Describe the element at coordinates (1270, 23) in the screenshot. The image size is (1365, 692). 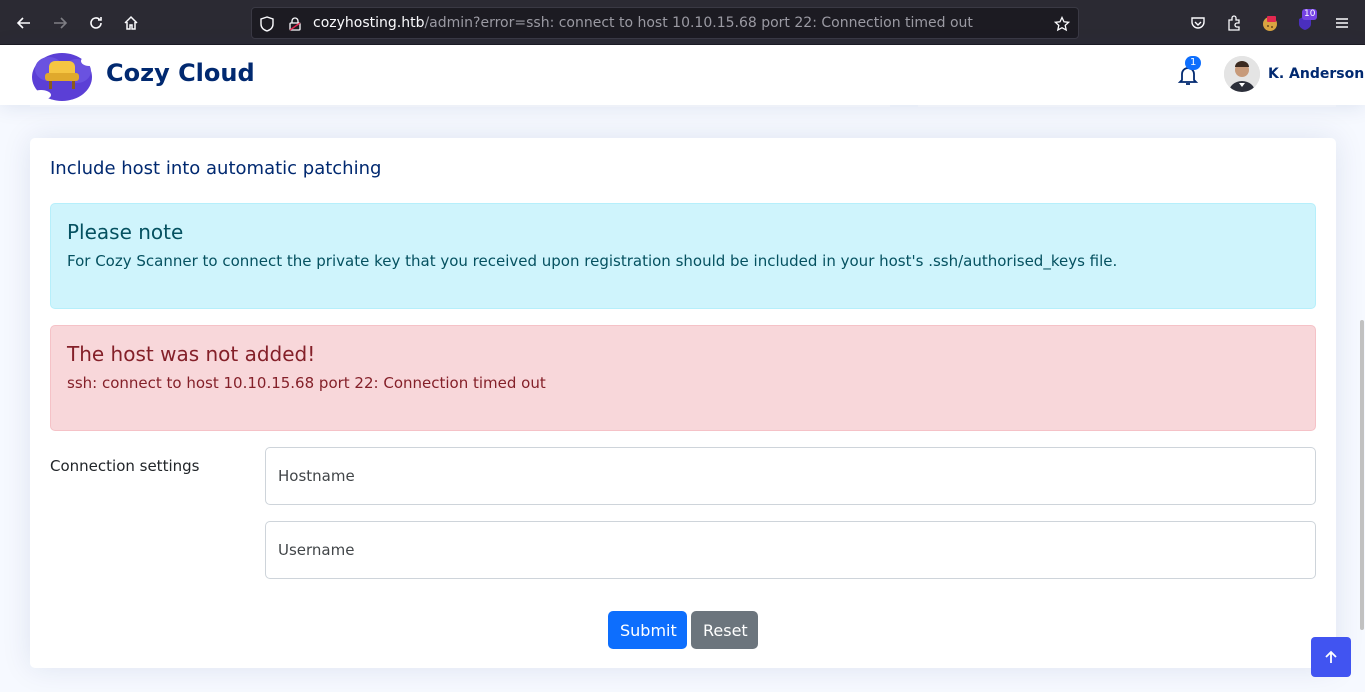
I see `cookie-extension-icon` at that location.